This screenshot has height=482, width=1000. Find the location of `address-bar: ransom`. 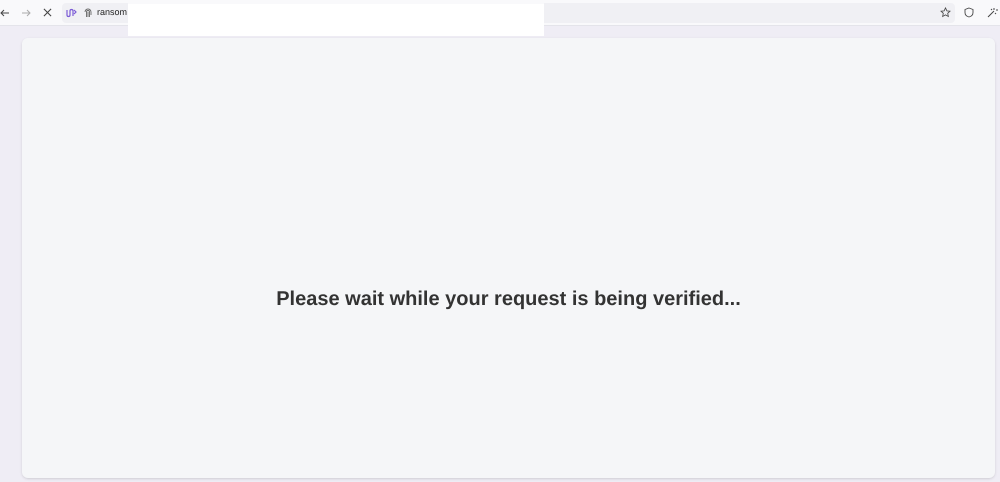

address-bar: ransom is located at coordinates (95, 12).